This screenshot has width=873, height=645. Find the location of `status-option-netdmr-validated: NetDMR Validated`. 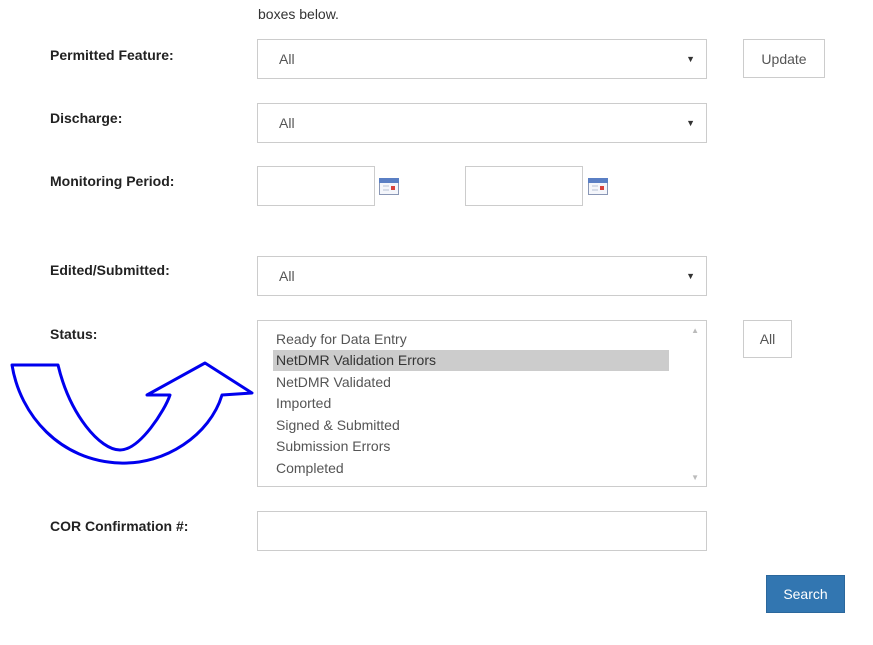

status-option-netdmr-validated: NetDMR Validated is located at coordinates (471, 382).